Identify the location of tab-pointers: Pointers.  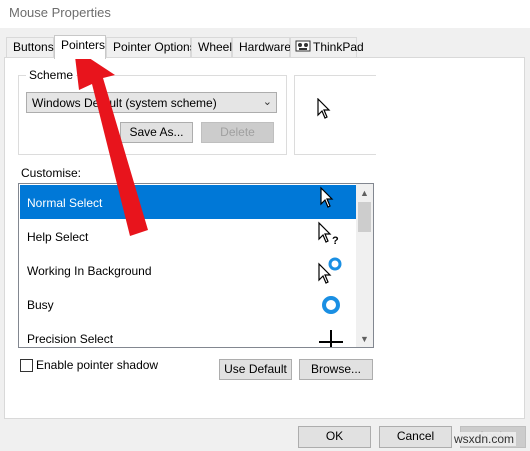
(80, 47).